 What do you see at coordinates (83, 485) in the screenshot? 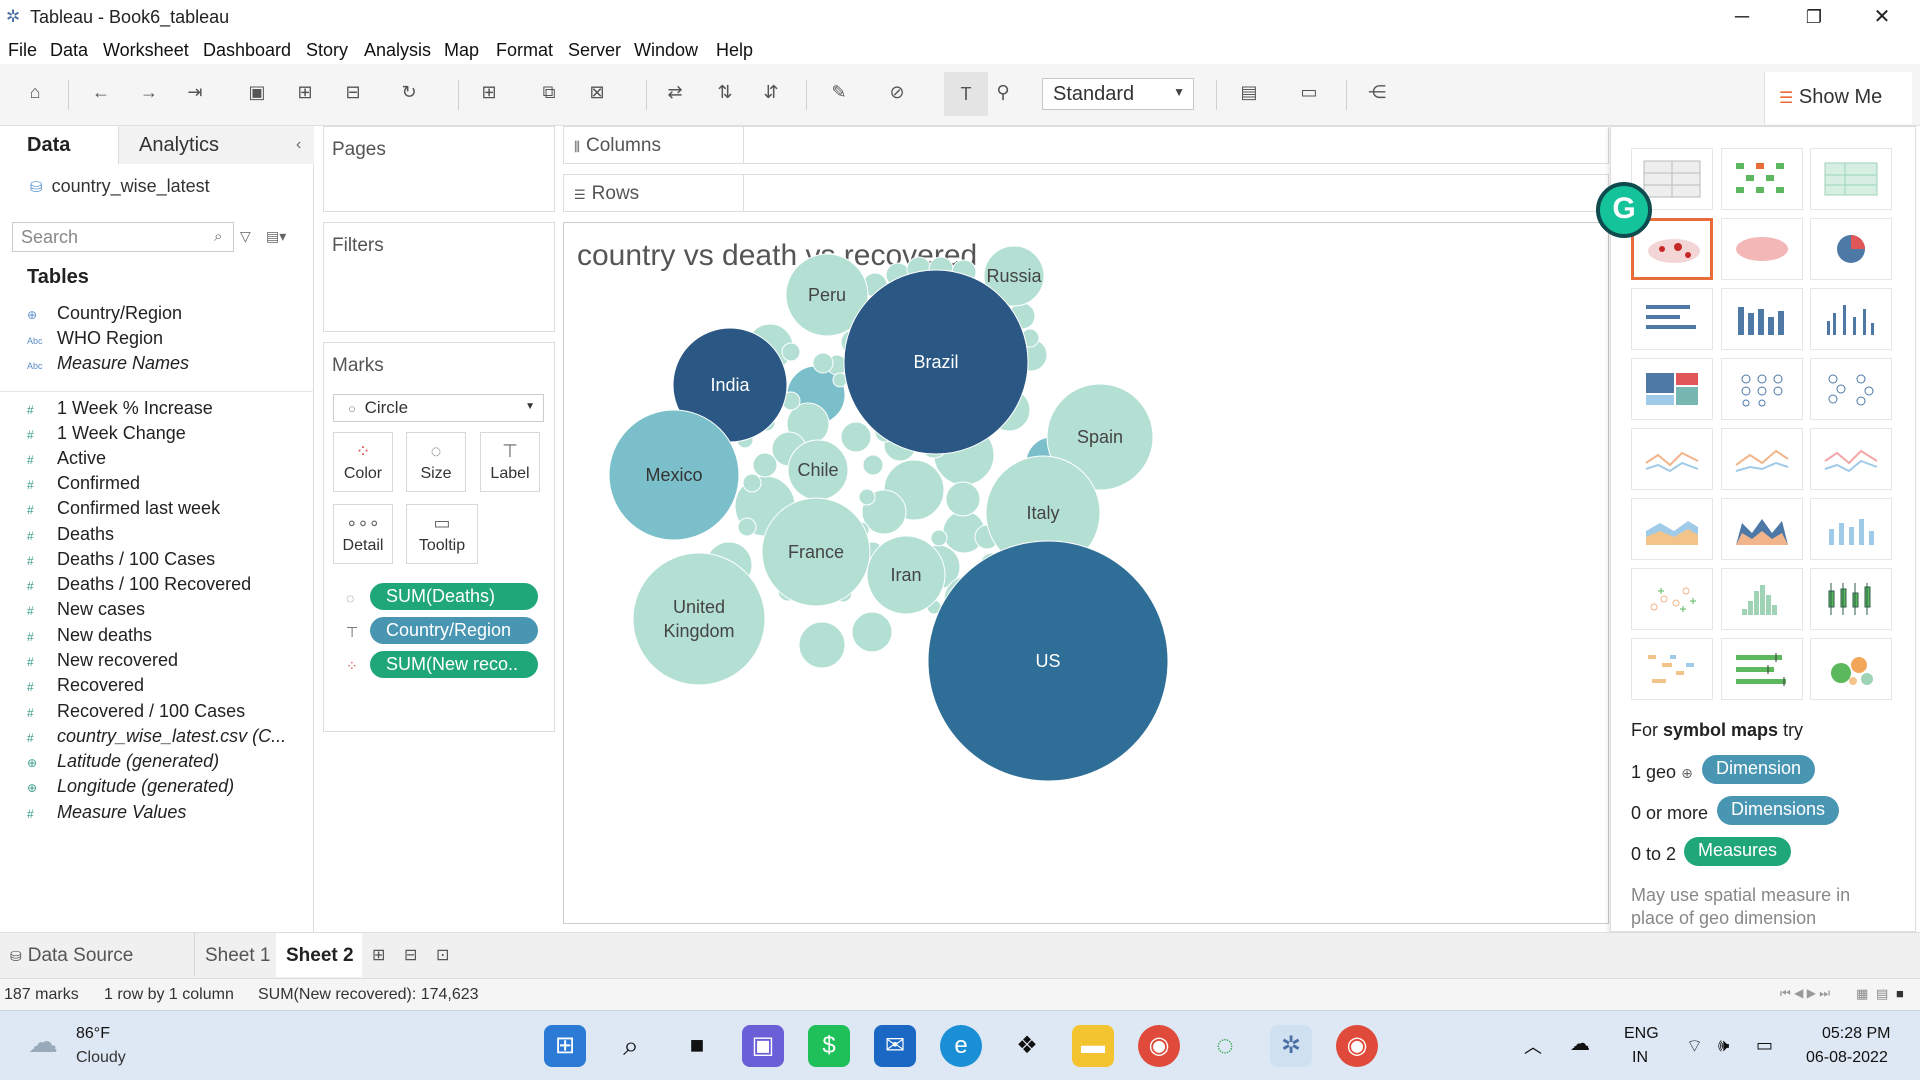
I see `field-measure: # Confirmed` at bounding box center [83, 485].